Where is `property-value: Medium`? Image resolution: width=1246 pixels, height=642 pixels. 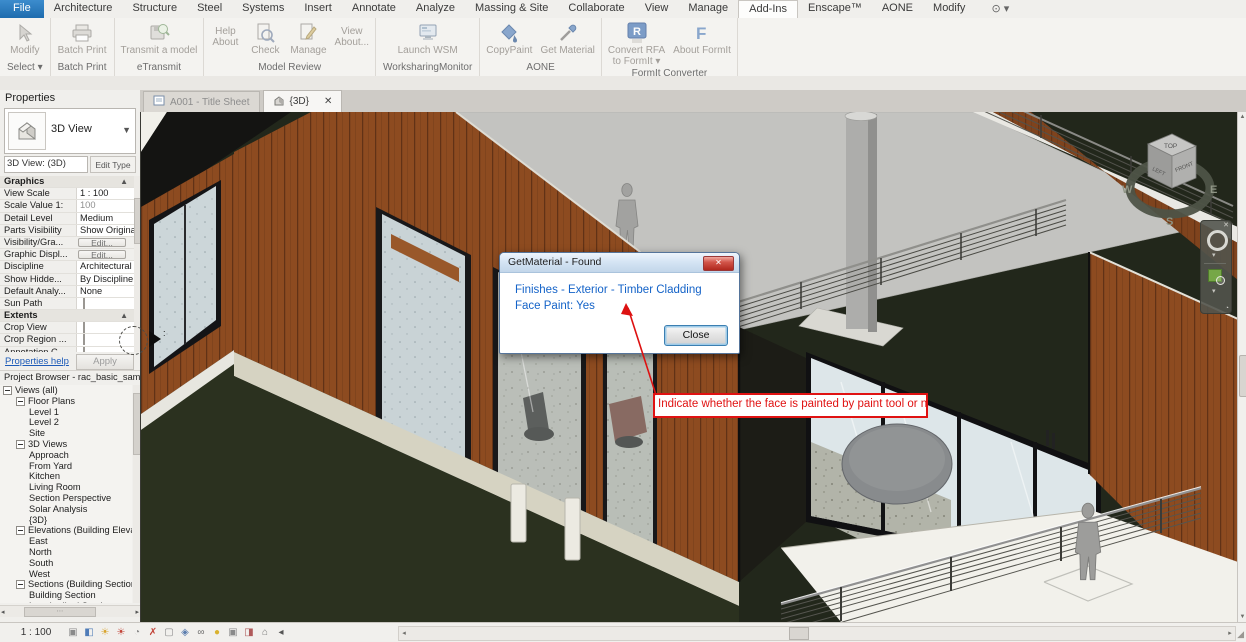
property-value: Medium is located at coordinates (105, 218).